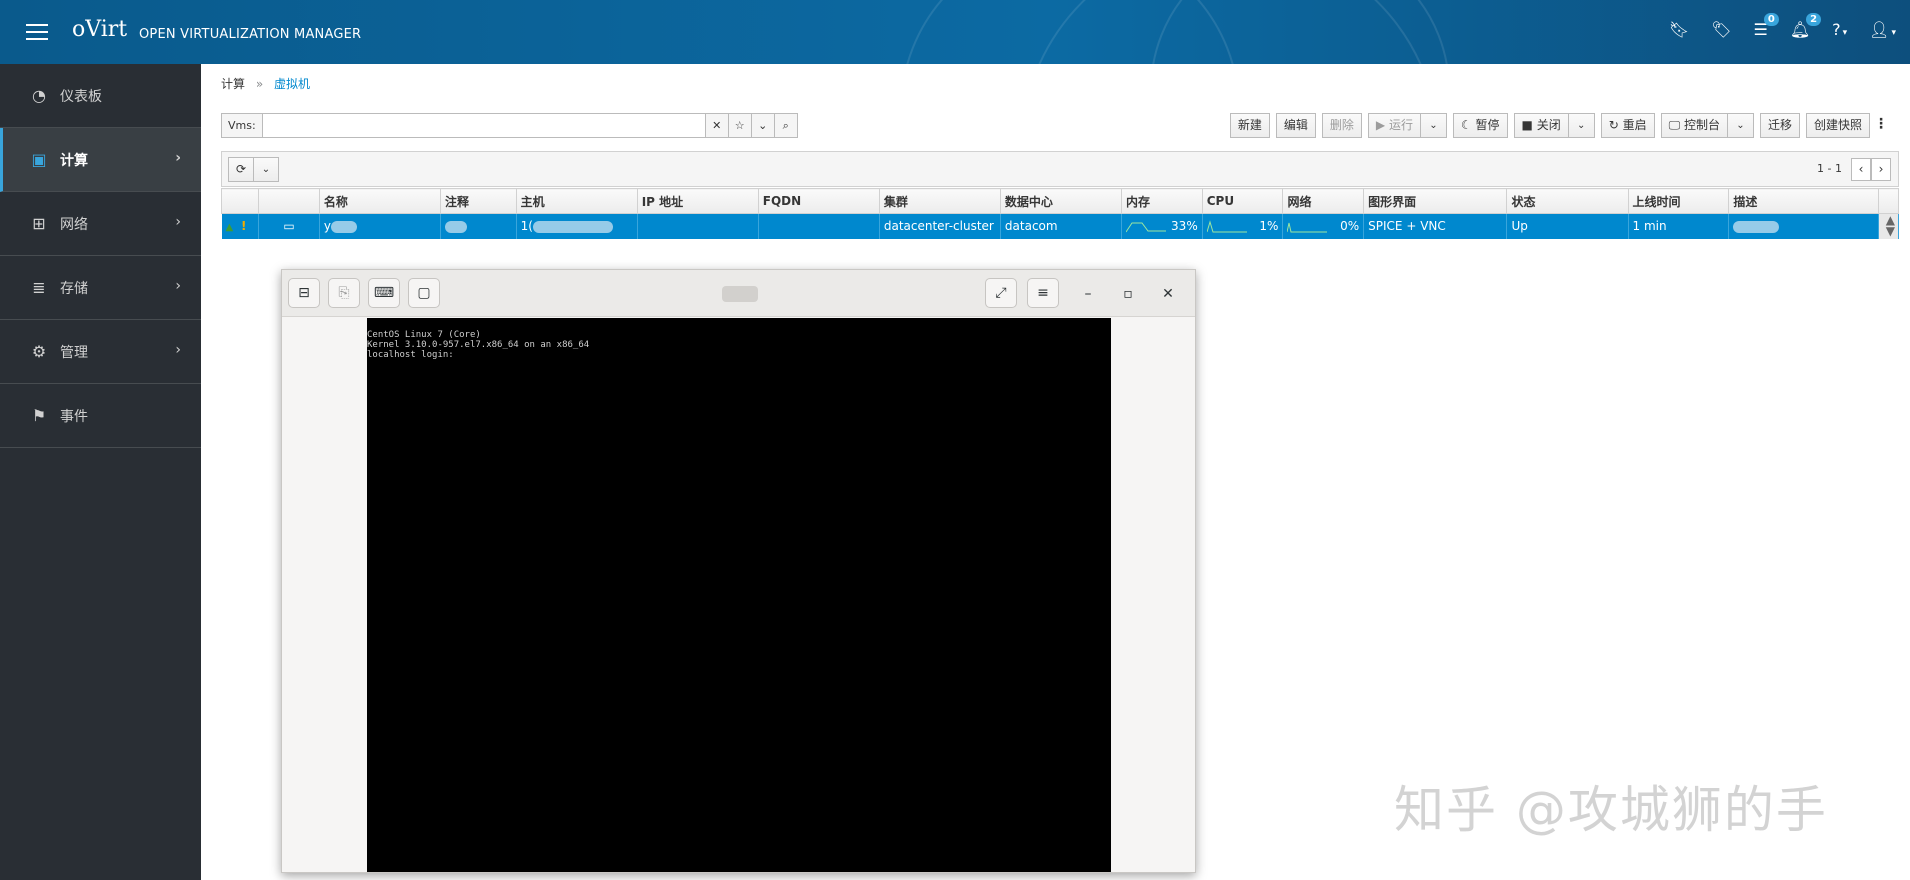  I want to click on reboot-vm-button: ↻ 重启, so click(1627, 125).